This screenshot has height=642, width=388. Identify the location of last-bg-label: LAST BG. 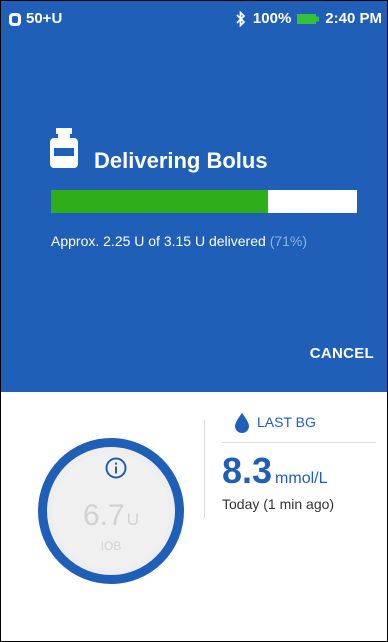
(286, 422).